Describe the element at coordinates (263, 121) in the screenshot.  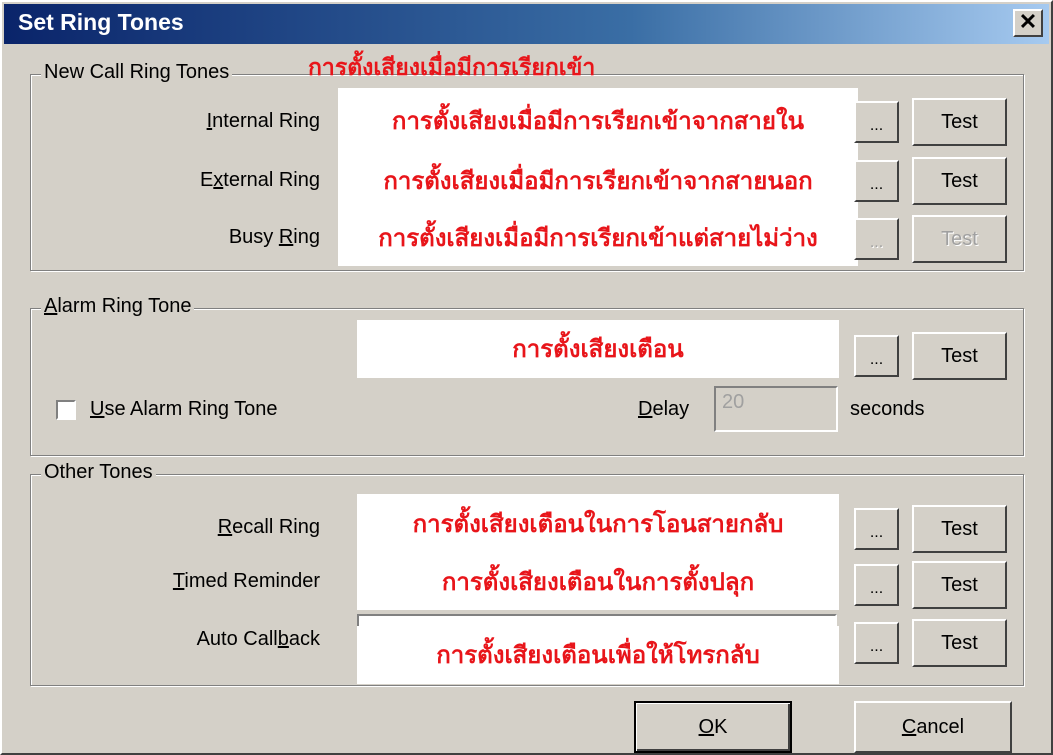
I see `internal-ring-label: Internal Ring` at that location.